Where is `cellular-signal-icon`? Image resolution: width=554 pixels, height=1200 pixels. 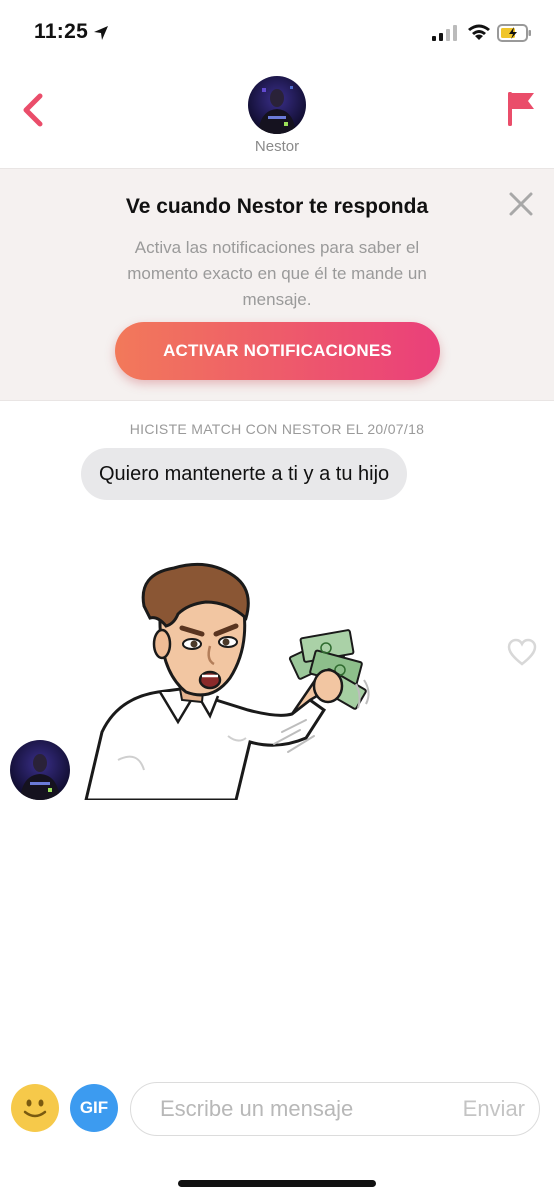
cellular-signal-icon is located at coordinates (444, 33).